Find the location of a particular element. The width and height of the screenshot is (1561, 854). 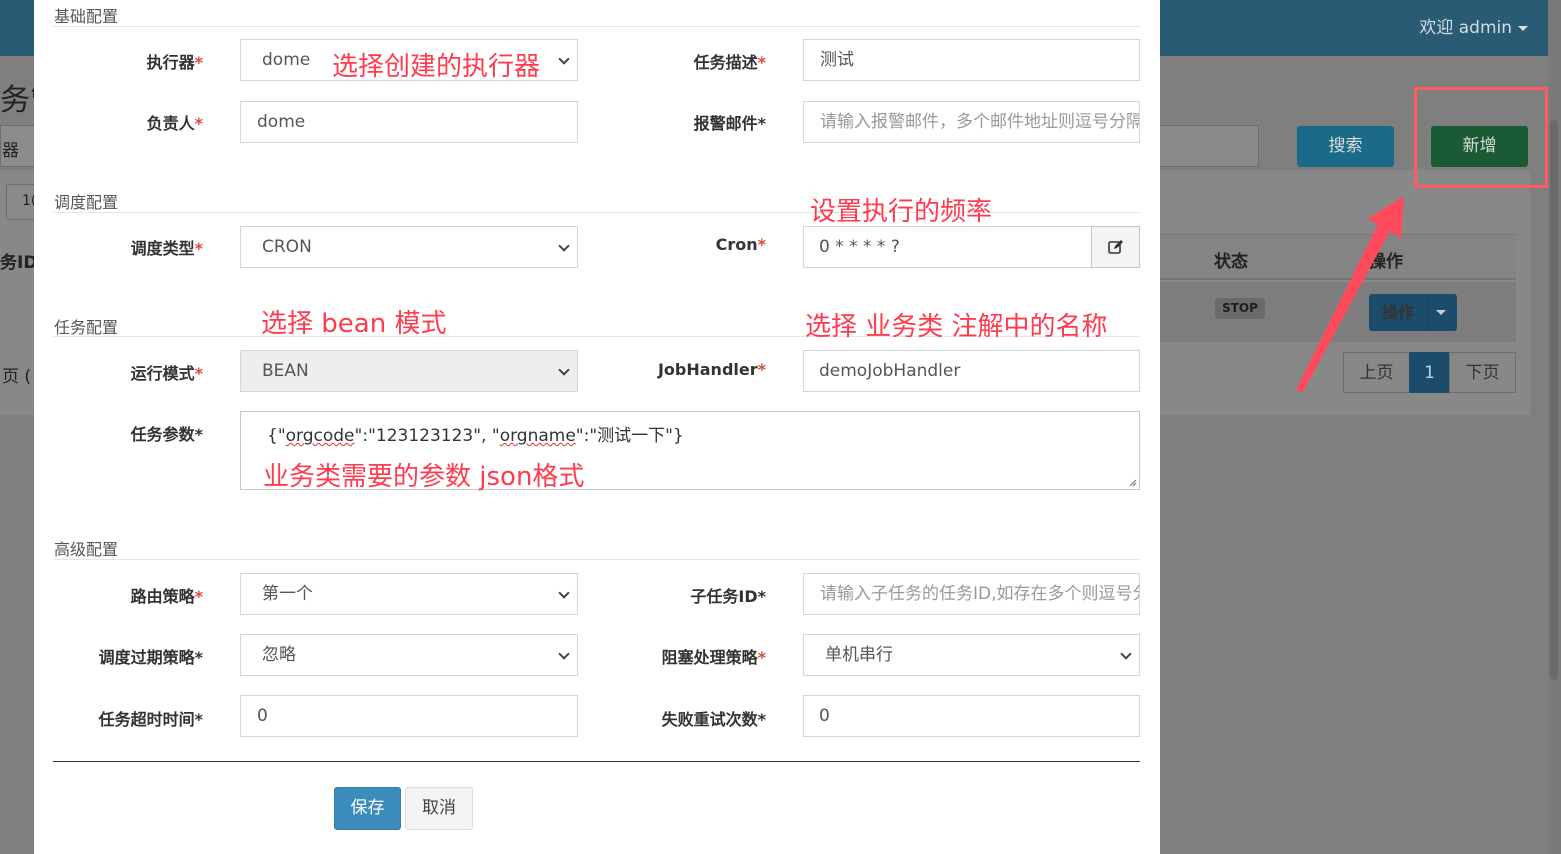

row-action-dropdown: 操作 is located at coordinates (1413, 312).